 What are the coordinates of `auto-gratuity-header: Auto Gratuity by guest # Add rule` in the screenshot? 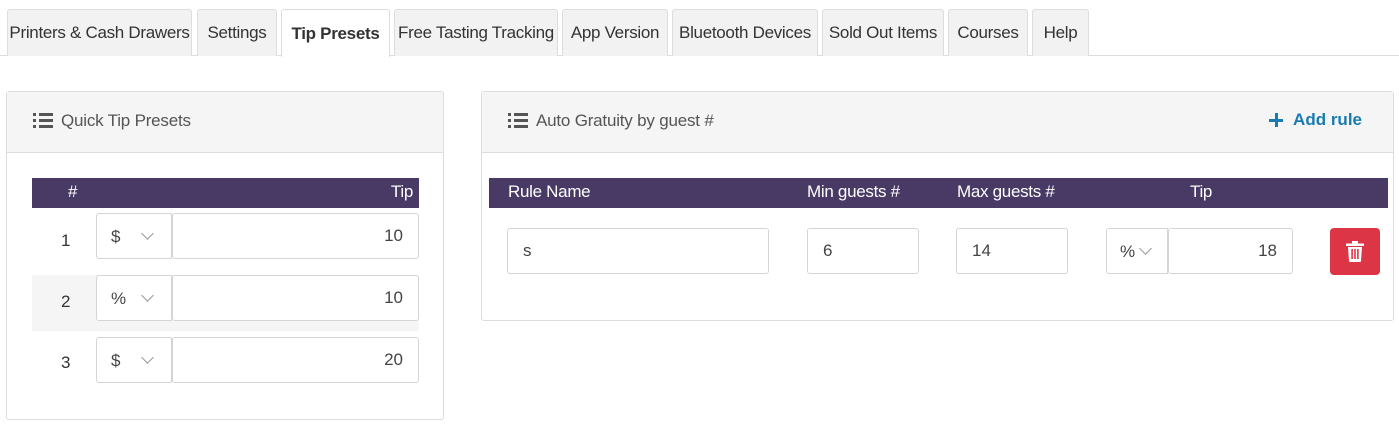 It's located at (937, 122).